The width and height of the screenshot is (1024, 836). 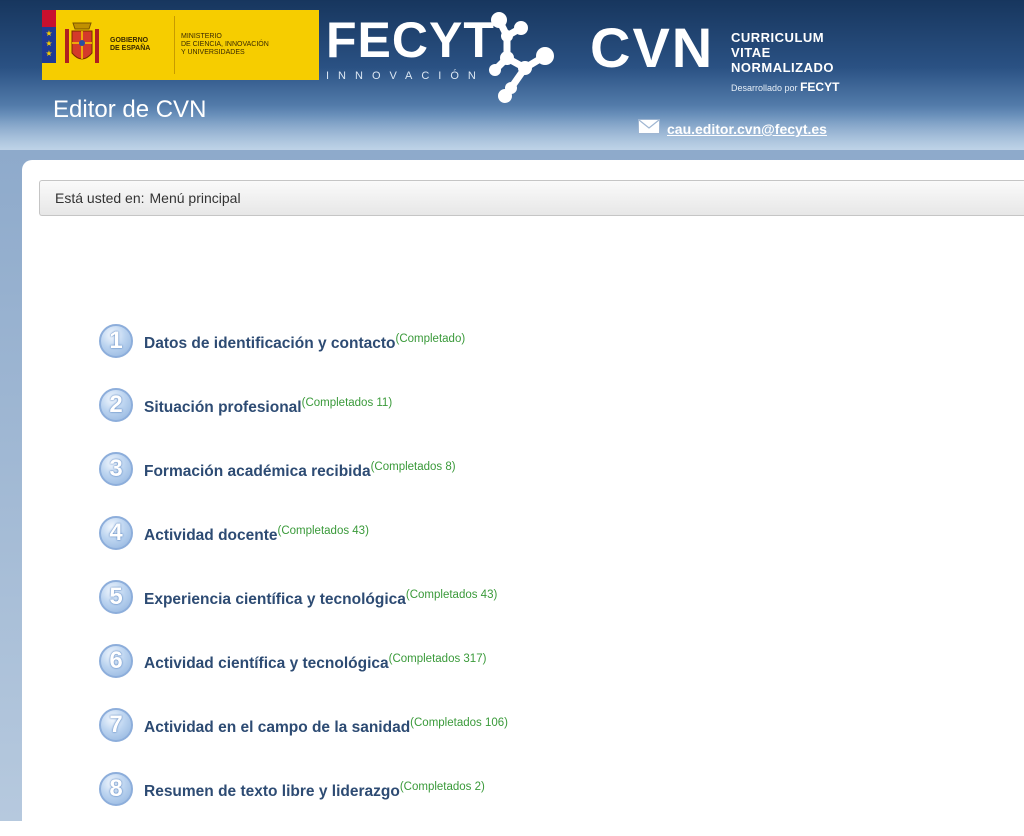 I want to click on fecyt-molecule-icon, so click(x=521, y=59).